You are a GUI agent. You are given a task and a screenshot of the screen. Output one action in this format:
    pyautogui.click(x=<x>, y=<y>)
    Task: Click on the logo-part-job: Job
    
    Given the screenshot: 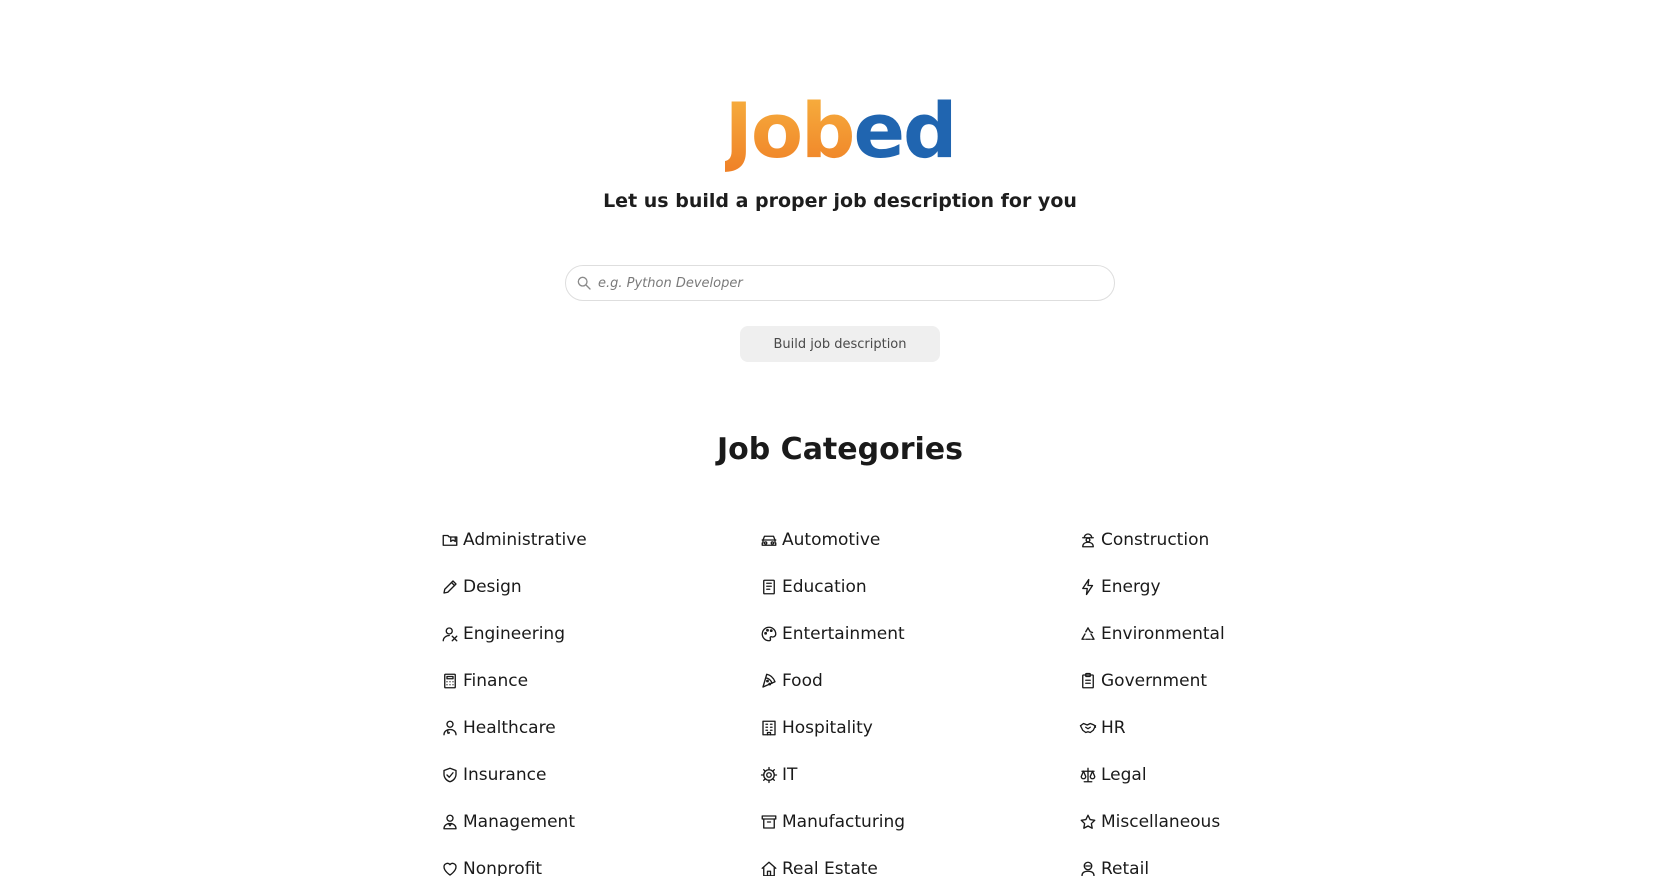 What is the action you would take?
    pyautogui.click(x=790, y=130)
    